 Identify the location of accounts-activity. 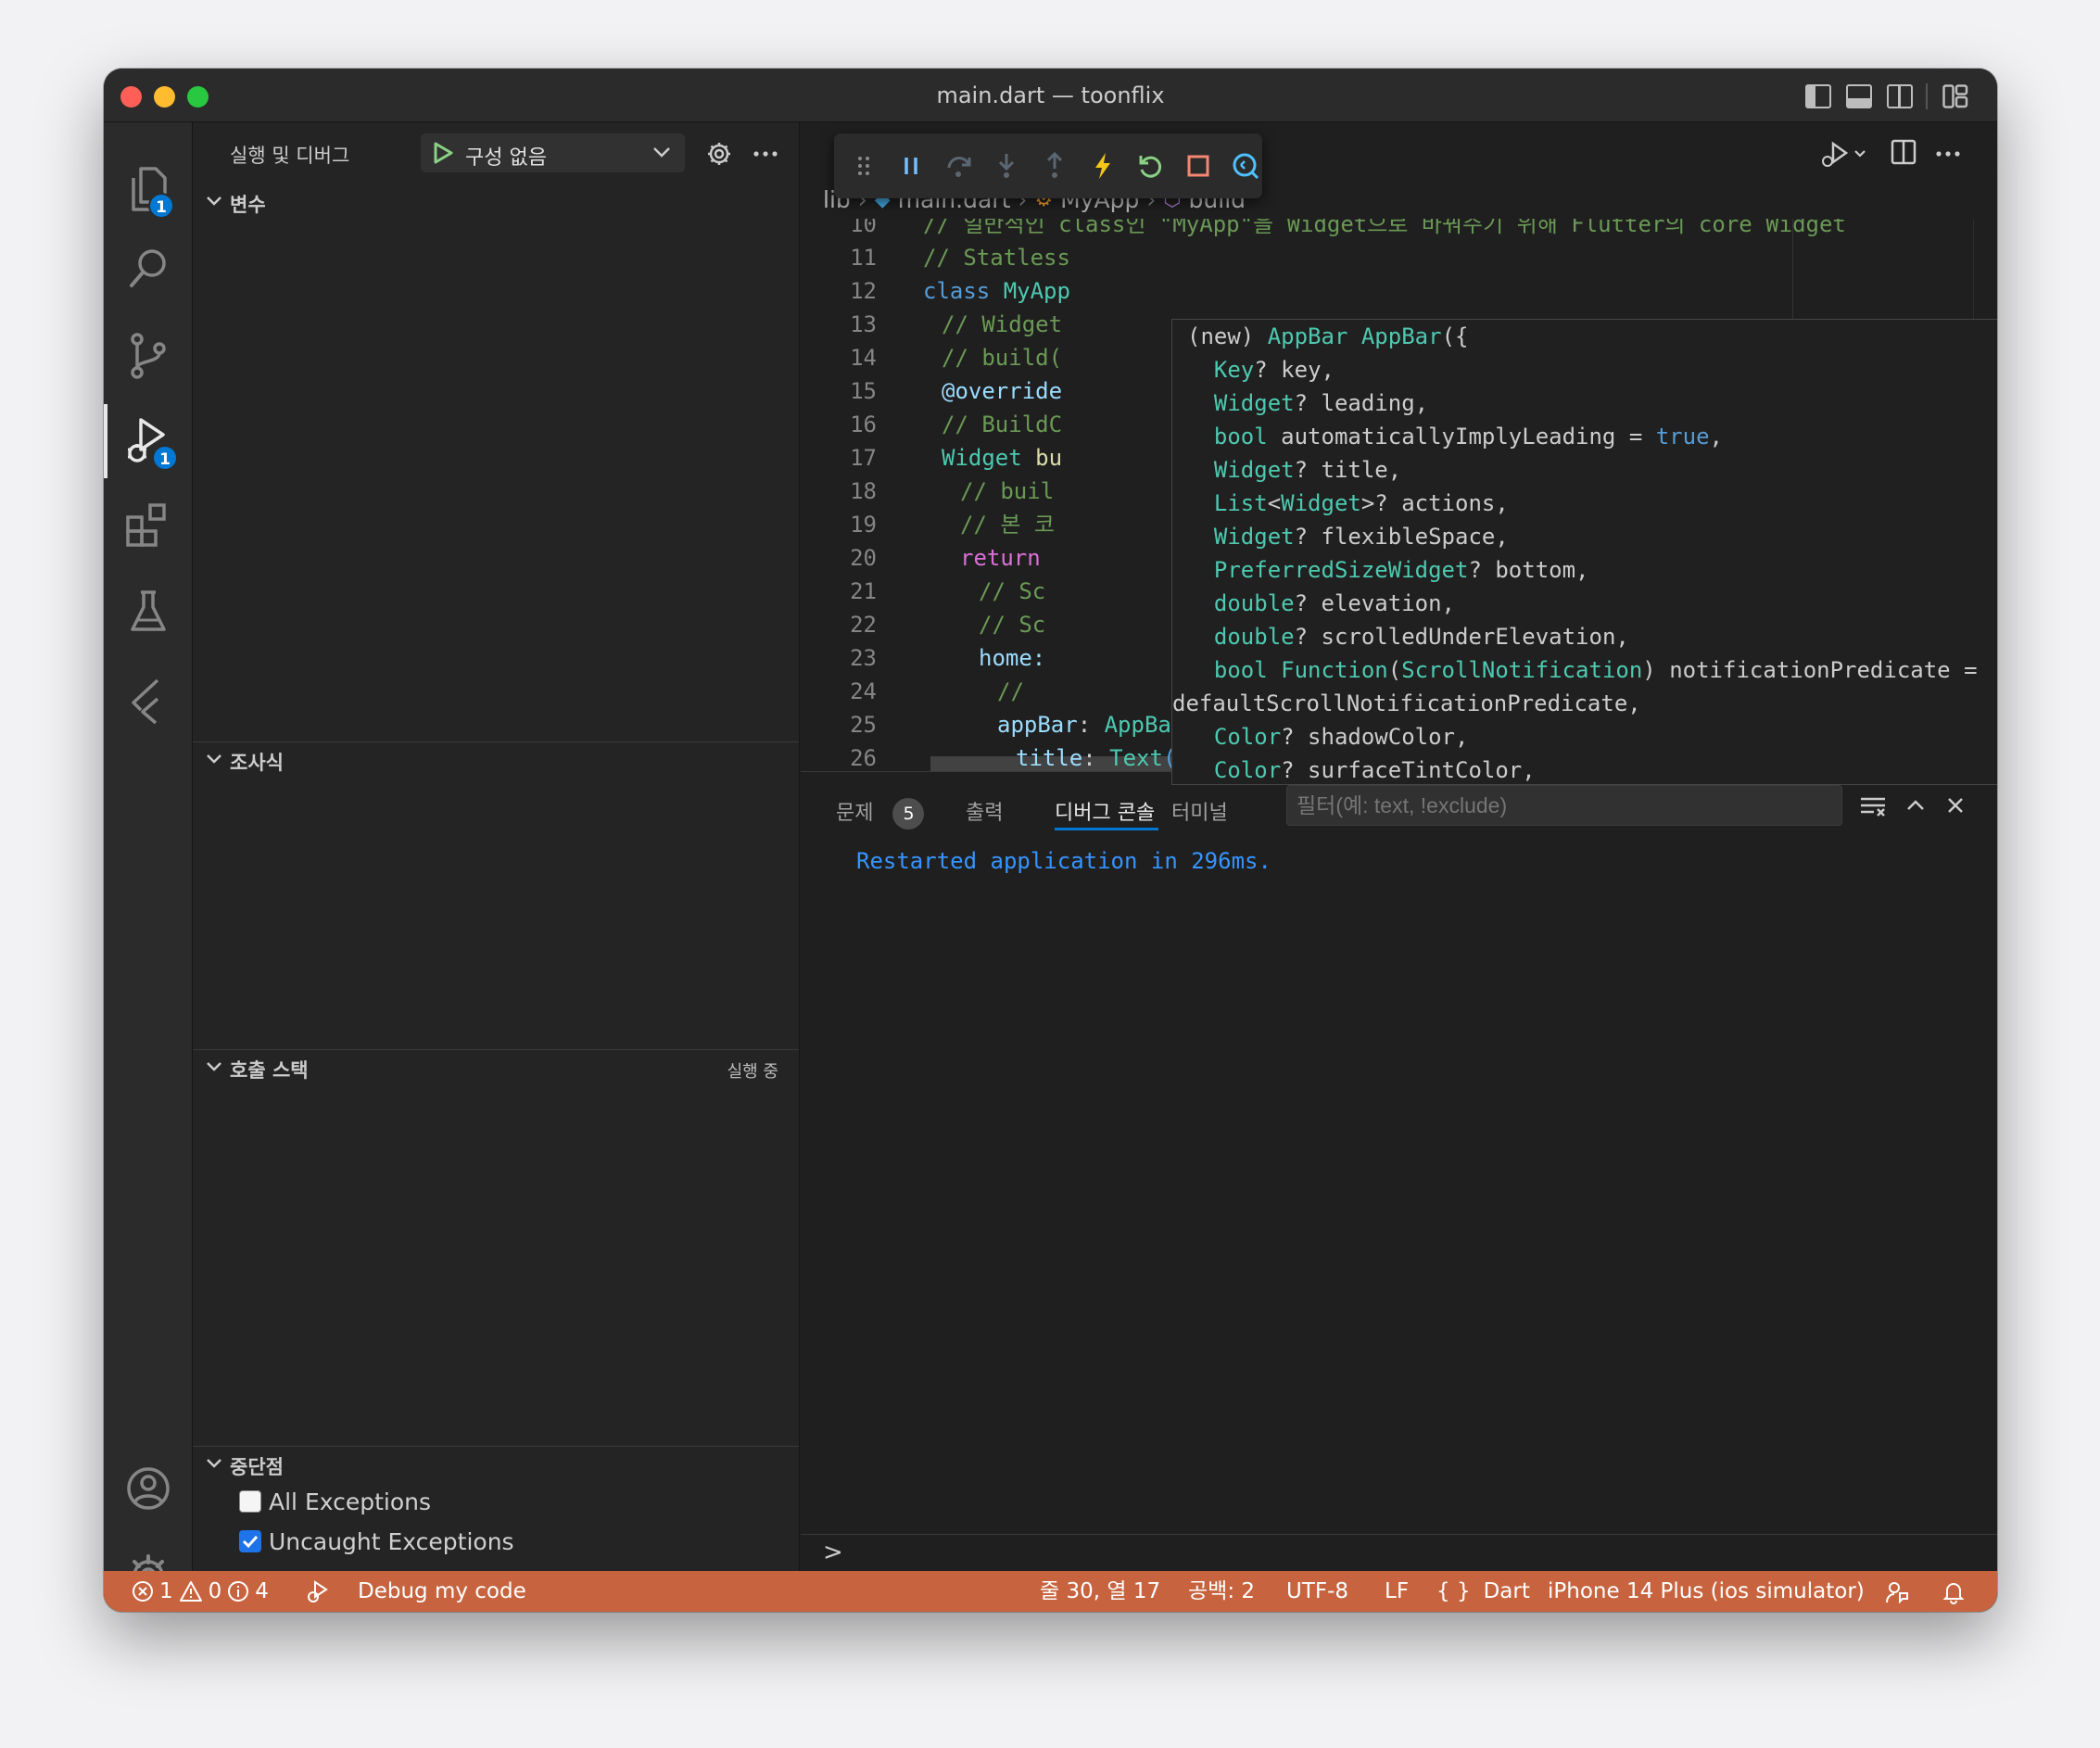
(148, 1488).